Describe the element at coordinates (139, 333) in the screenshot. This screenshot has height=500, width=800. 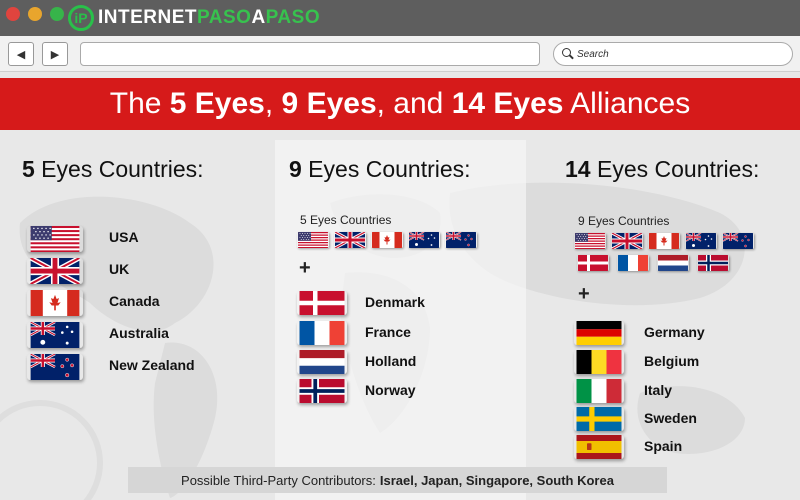
I see `country-name: Australia` at that location.